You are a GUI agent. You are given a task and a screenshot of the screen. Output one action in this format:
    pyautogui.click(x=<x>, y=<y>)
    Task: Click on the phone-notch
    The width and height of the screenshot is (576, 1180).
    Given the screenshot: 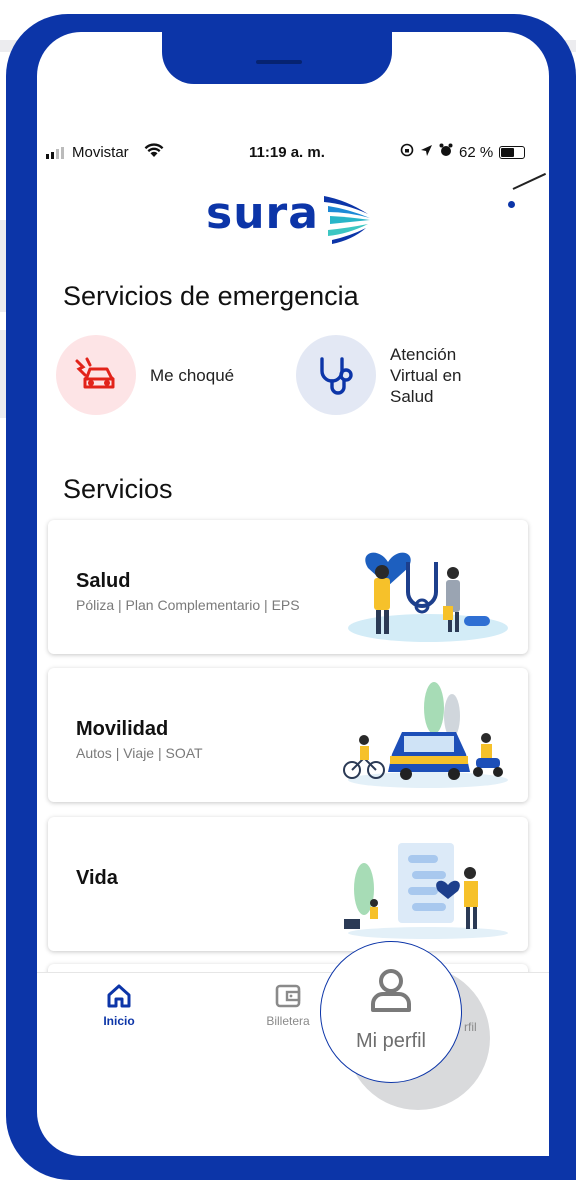 What is the action you would take?
    pyautogui.click(x=277, y=49)
    